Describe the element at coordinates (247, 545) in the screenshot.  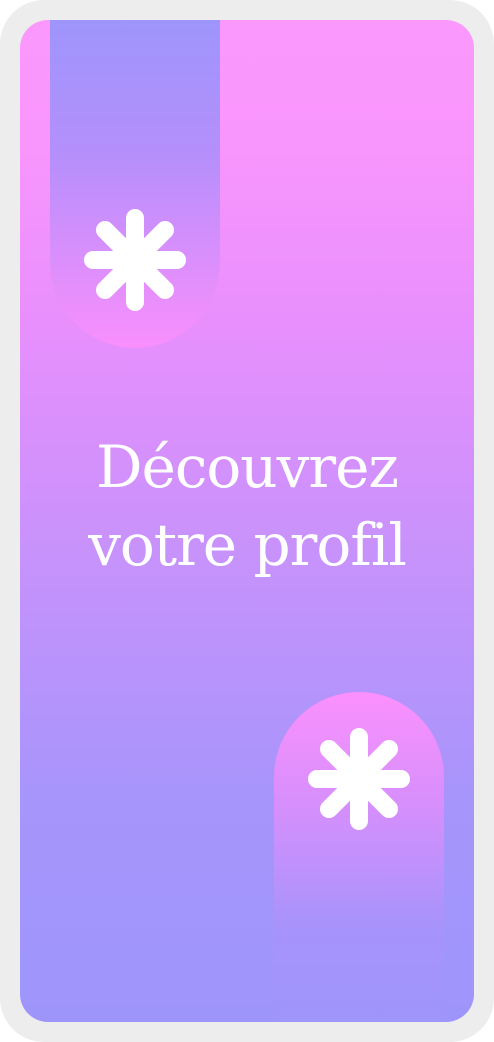
I see `headline-line-2: votre profil` at that location.